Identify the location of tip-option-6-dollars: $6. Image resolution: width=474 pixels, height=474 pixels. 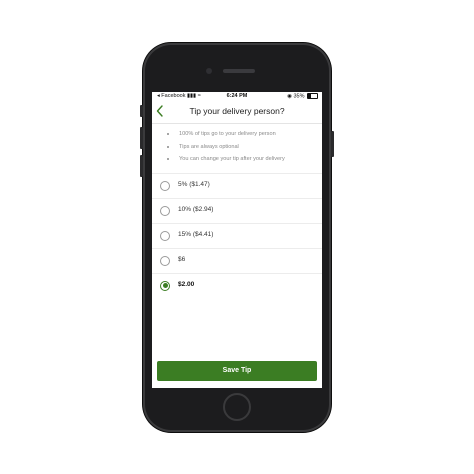
(237, 260).